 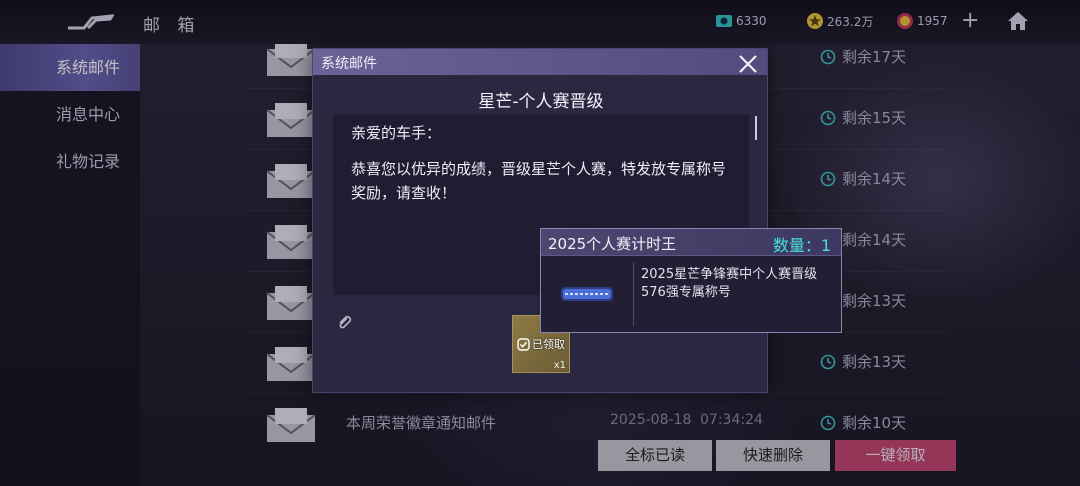 What do you see at coordinates (548, 344) in the screenshot?
I see `claimed-label: 已领取` at bounding box center [548, 344].